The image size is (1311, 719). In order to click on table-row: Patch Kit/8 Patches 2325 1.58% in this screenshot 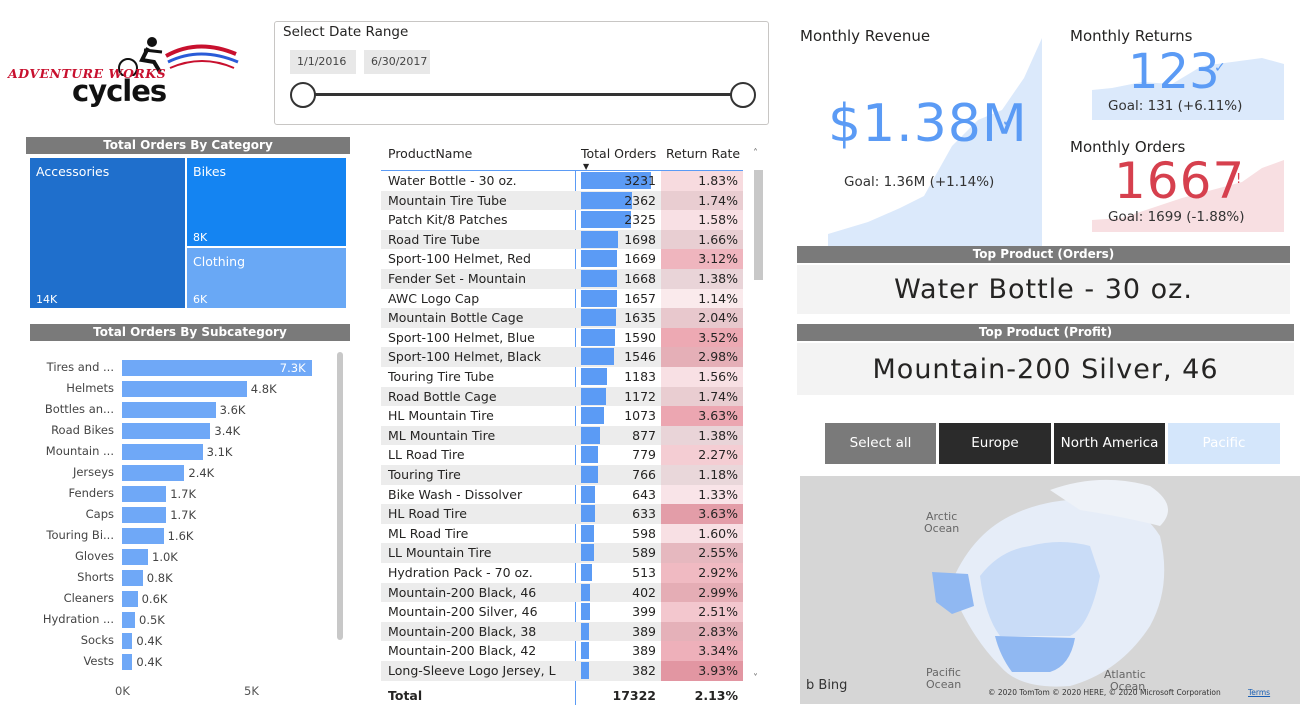, I will do `click(562, 220)`.